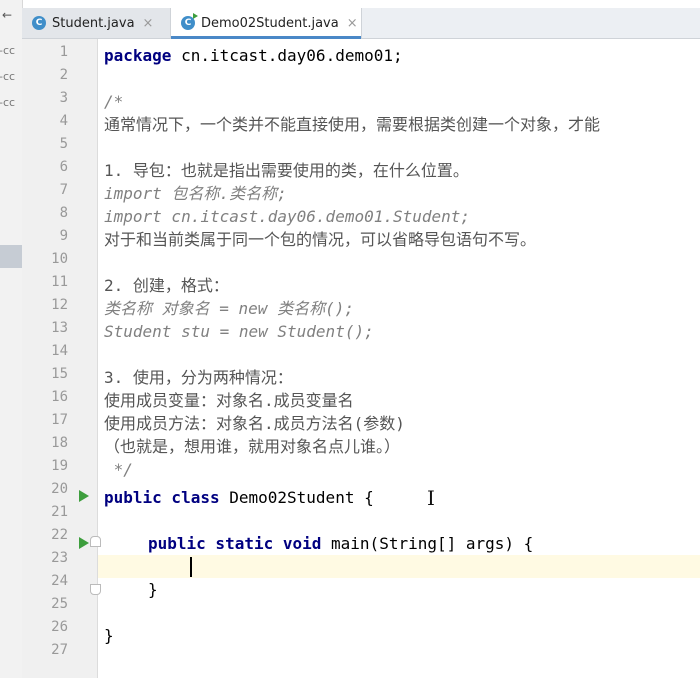 Image resolution: width=700 pixels, height=678 pixels. What do you see at coordinates (153, 589) in the screenshot?
I see `code-line-24: }` at bounding box center [153, 589].